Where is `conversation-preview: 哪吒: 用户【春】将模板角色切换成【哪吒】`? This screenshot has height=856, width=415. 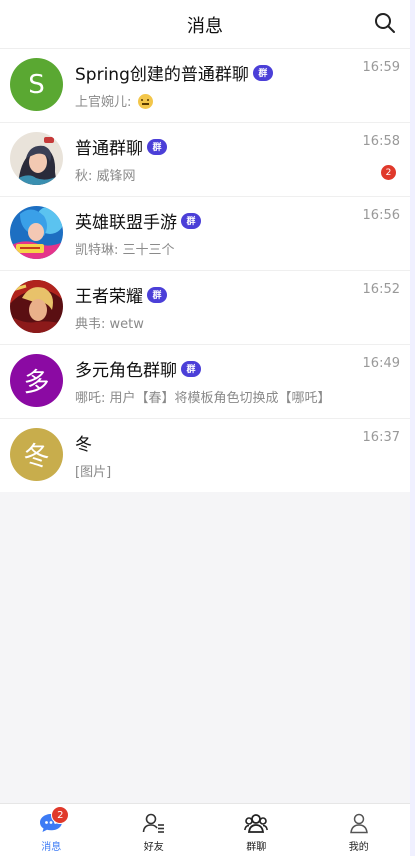 conversation-preview: 哪吒: 用户【春】将模板角色切换成【哪吒】 is located at coordinates (203, 398).